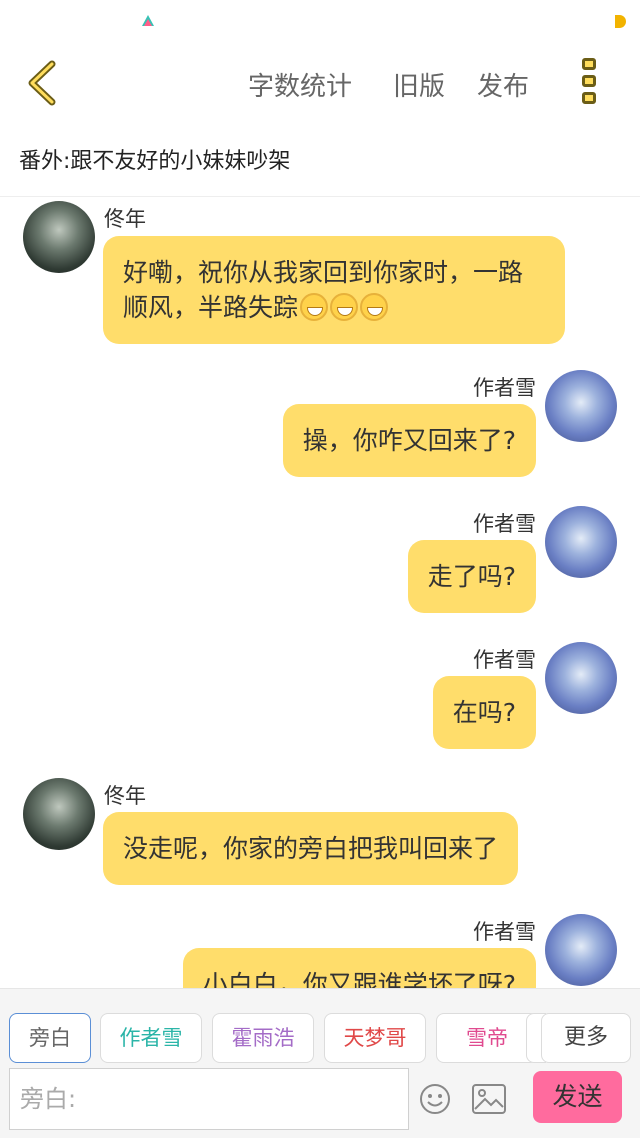  What do you see at coordinates (300, 84) in the screenshot?
I see `word-count-button: 字数统计` at bounding box center [300, 84].